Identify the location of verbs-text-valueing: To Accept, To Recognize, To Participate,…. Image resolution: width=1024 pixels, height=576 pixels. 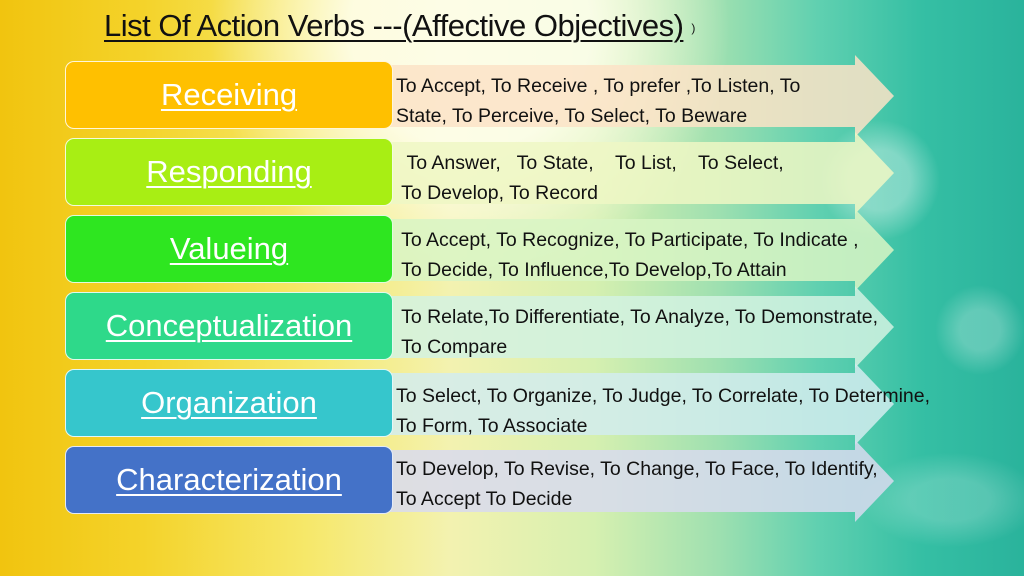
(708, 255).